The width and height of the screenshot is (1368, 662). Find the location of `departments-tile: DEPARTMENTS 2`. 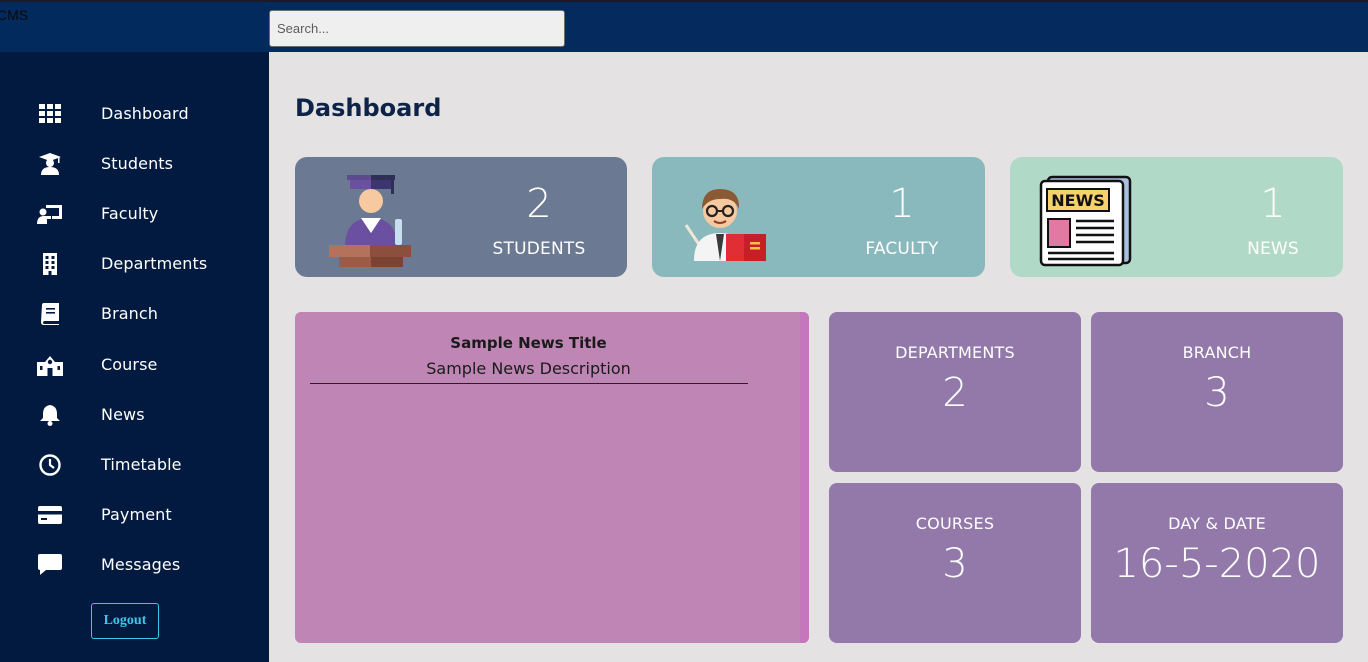

departments-tile: DEPARTMENTS 2 is located at coordinates (955, 392).